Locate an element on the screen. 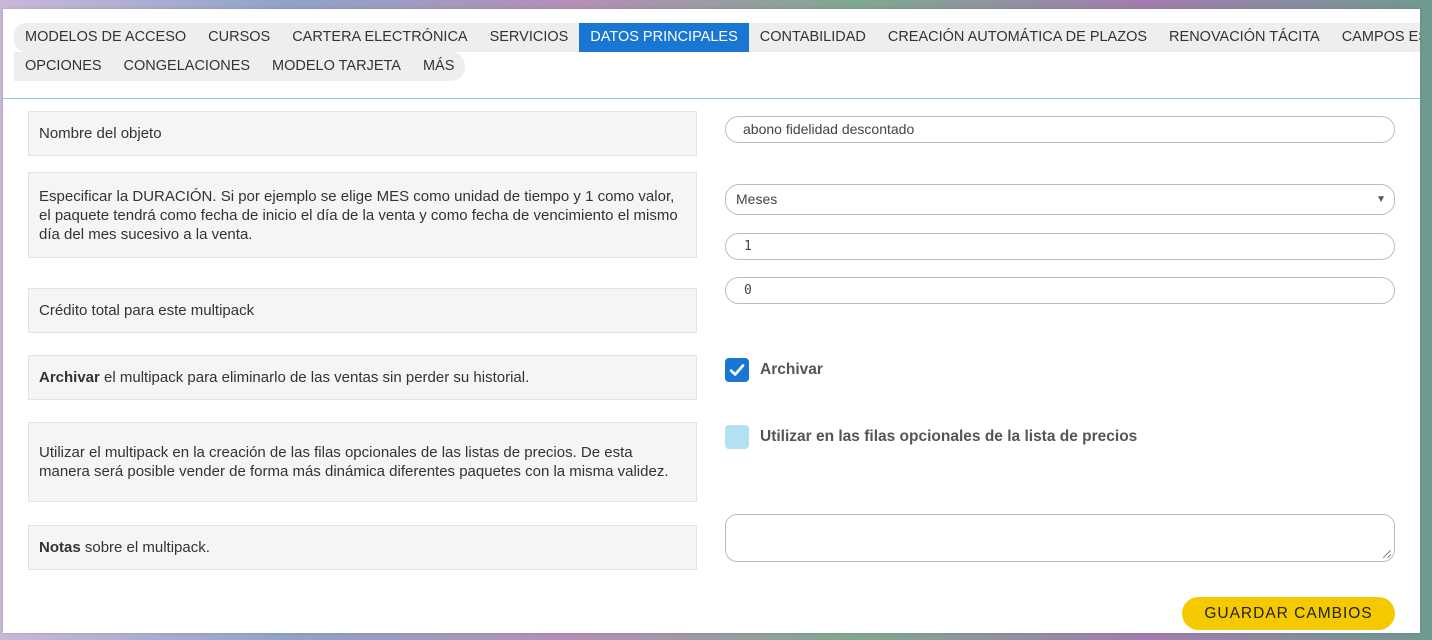 The height and width of the screenshot is (640, 1432). tab-cartera-electronica: CARTERA ELECTRÓNICA is located at coordinates (379, 37).